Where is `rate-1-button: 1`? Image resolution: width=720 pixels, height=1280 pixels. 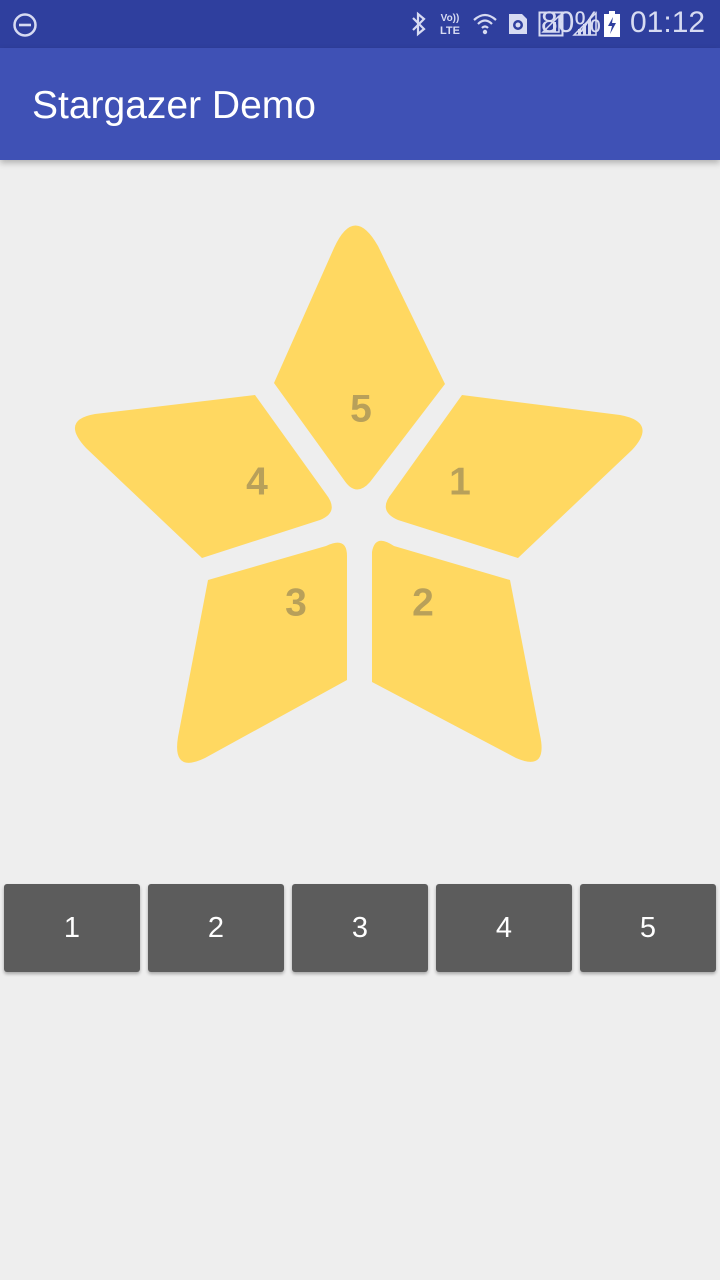 rate-1-button: 1 is located at coordinates (72, 928).